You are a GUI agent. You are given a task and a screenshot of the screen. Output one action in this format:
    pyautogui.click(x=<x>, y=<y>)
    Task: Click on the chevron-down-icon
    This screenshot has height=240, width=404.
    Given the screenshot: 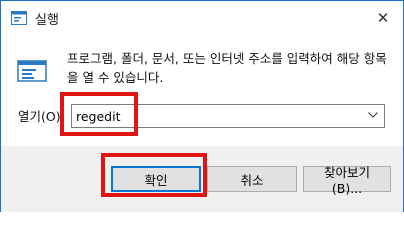 What is the action you would take?
    pyautogui.click(x=373, y=115)
    